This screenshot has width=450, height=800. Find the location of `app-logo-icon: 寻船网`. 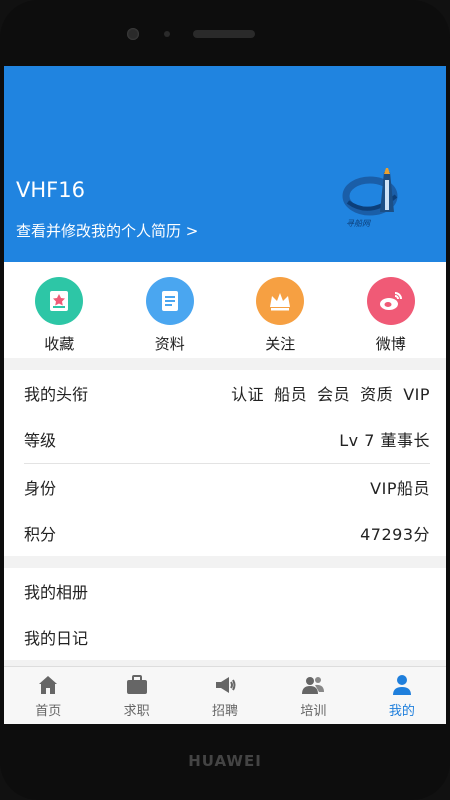

app-logo-icon: 寻船网 is located at coordinates (370, 198).